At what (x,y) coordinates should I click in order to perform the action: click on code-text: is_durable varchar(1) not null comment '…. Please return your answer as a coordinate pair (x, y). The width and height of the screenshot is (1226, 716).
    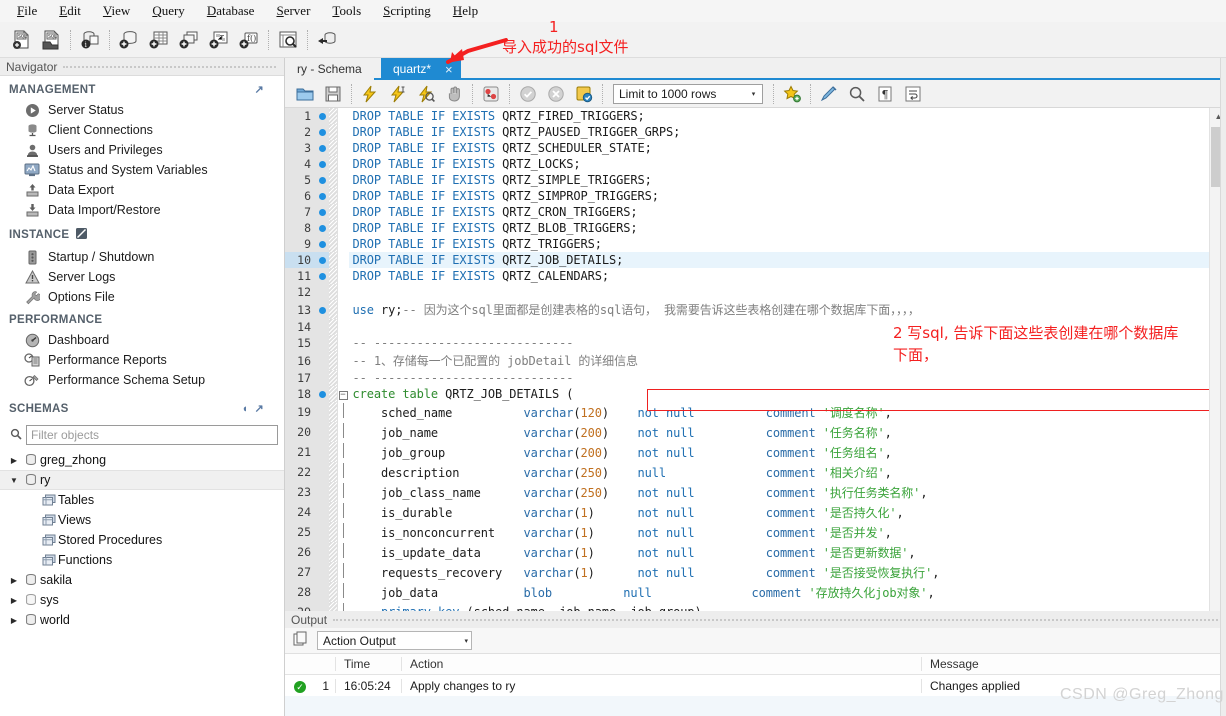
    Looking at the image, I should click on (779, 512).